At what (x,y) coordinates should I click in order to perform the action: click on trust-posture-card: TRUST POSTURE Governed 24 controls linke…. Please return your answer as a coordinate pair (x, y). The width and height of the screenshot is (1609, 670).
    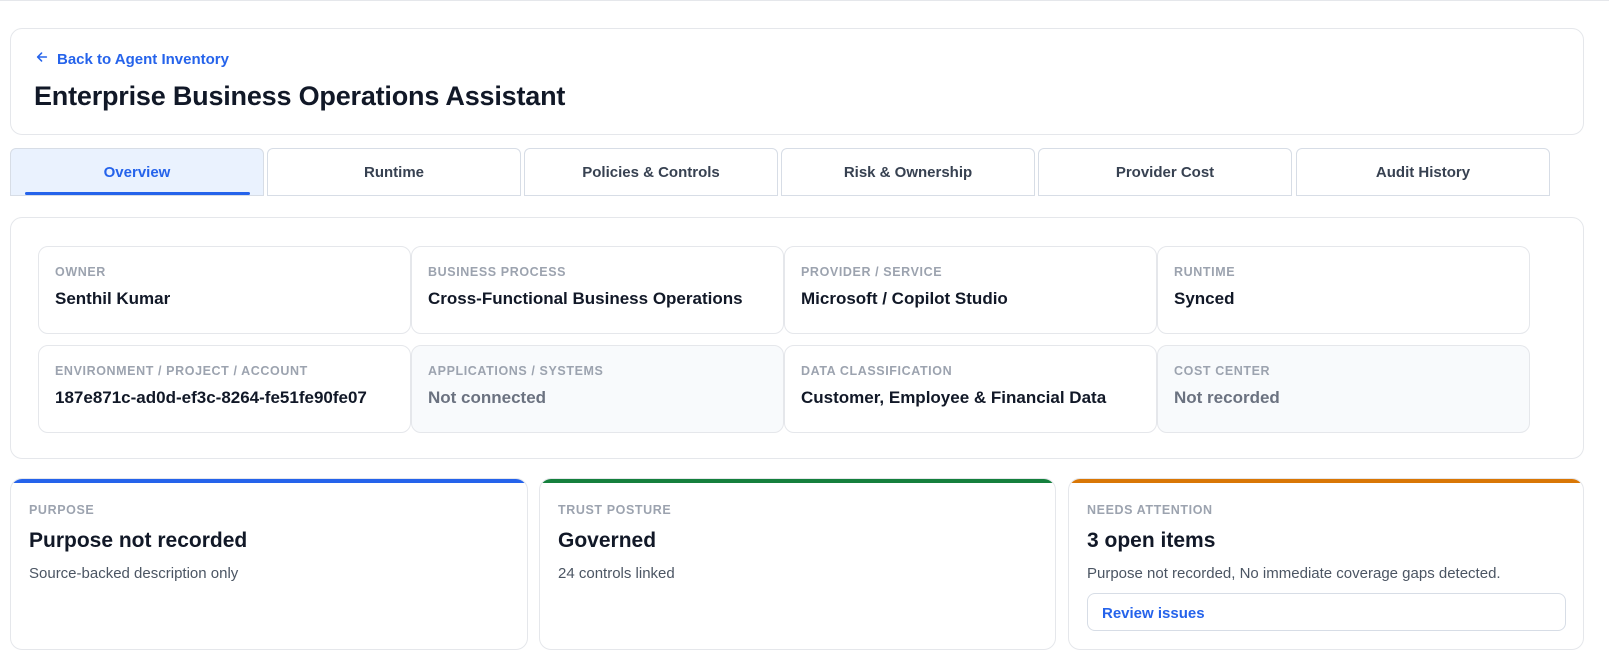
    Looking at the image, I should click on (797, 564).